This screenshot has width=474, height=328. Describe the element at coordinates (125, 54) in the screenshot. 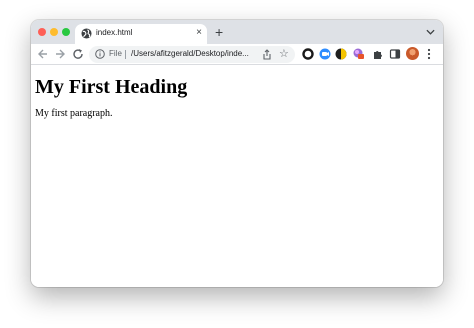

I see `omnibox-divider` at that location.